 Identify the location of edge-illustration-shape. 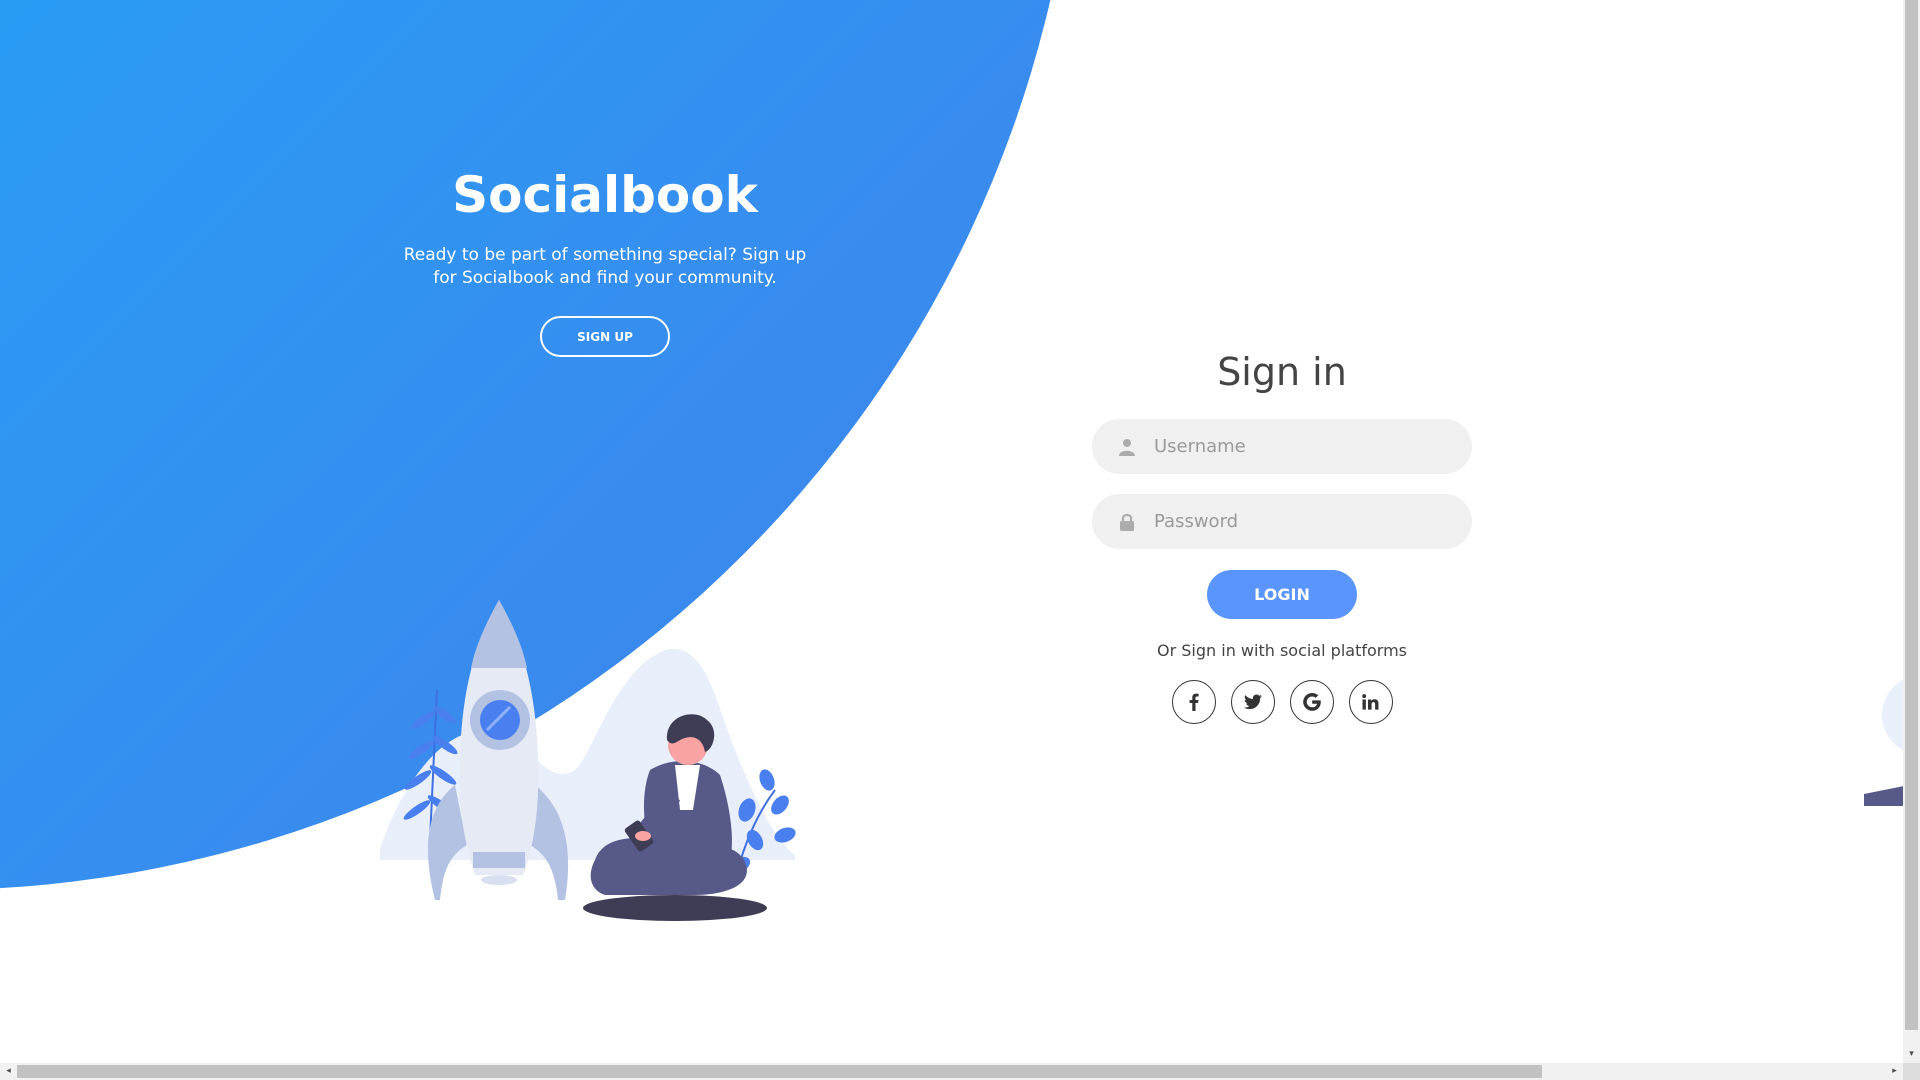
(1884, 796).